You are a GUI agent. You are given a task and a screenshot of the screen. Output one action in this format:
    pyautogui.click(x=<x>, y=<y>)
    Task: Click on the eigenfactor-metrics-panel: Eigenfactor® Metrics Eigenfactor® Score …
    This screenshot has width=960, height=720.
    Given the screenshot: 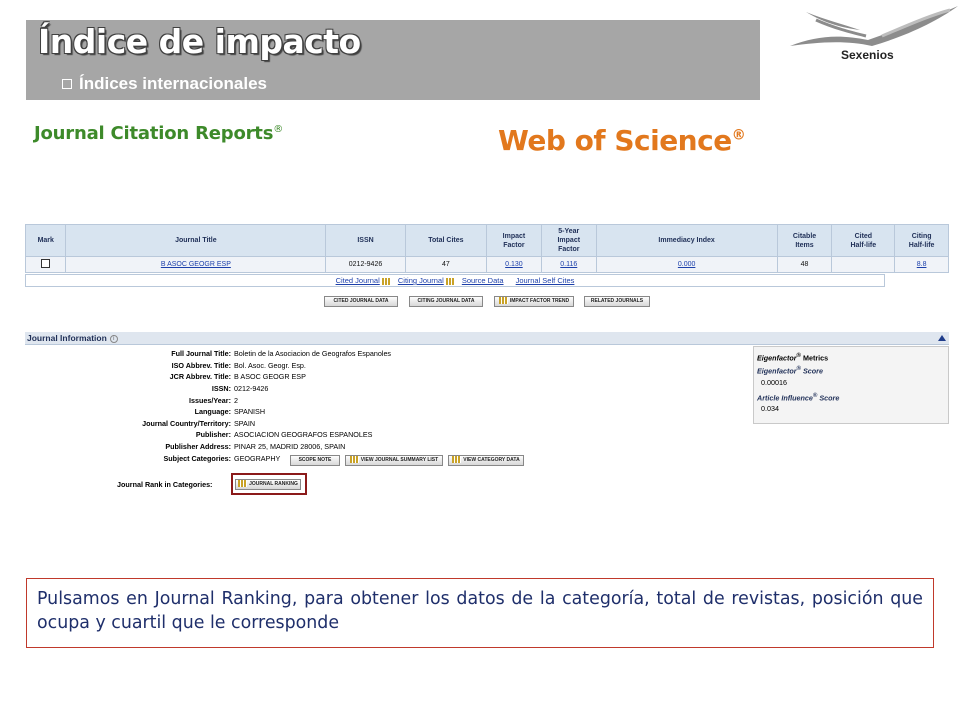 What is the action you would take?
    pyautogui.click(x=851, y=385)
    